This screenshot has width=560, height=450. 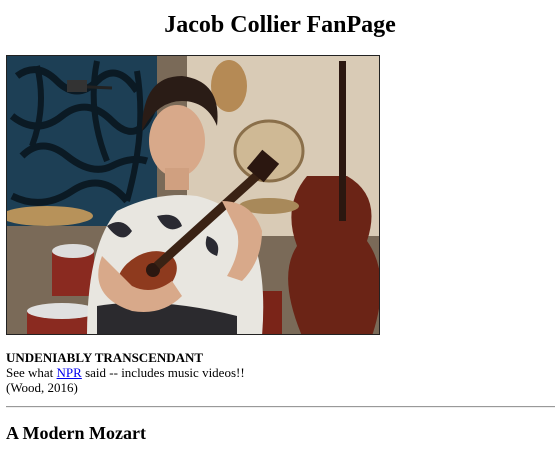 I want to click on section-heading: A Modern Mozart, so click(x=76, y=433).